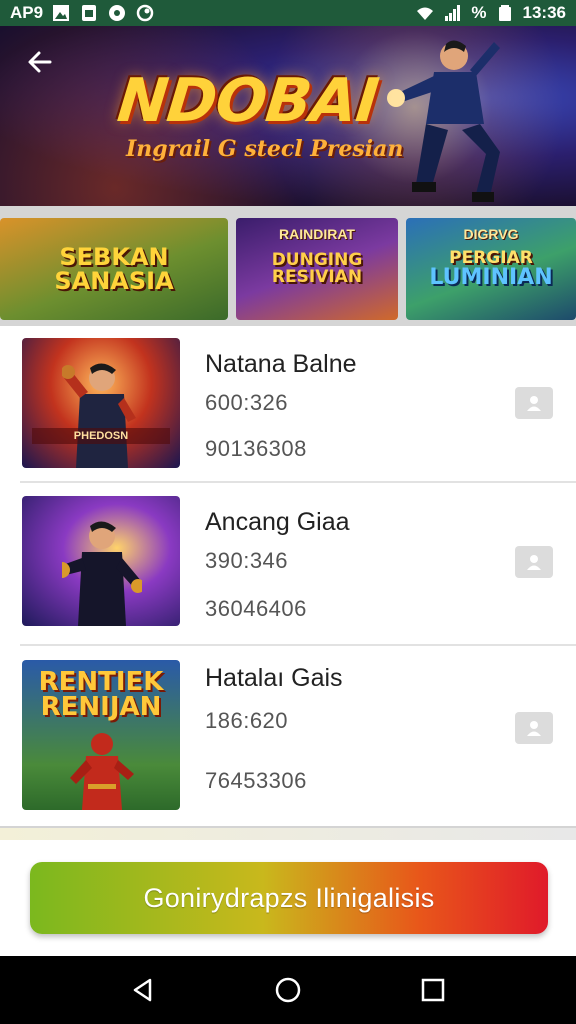  Describe the element at coordinates (288, 13) in the screenshot. I see `status-bar: AP9 % 13:36` at that location.